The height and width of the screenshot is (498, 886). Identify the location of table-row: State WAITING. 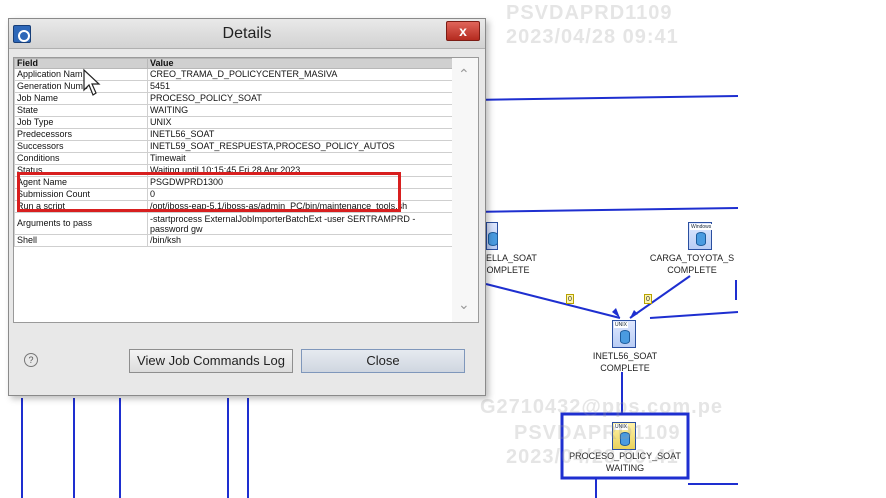
(233, 110).